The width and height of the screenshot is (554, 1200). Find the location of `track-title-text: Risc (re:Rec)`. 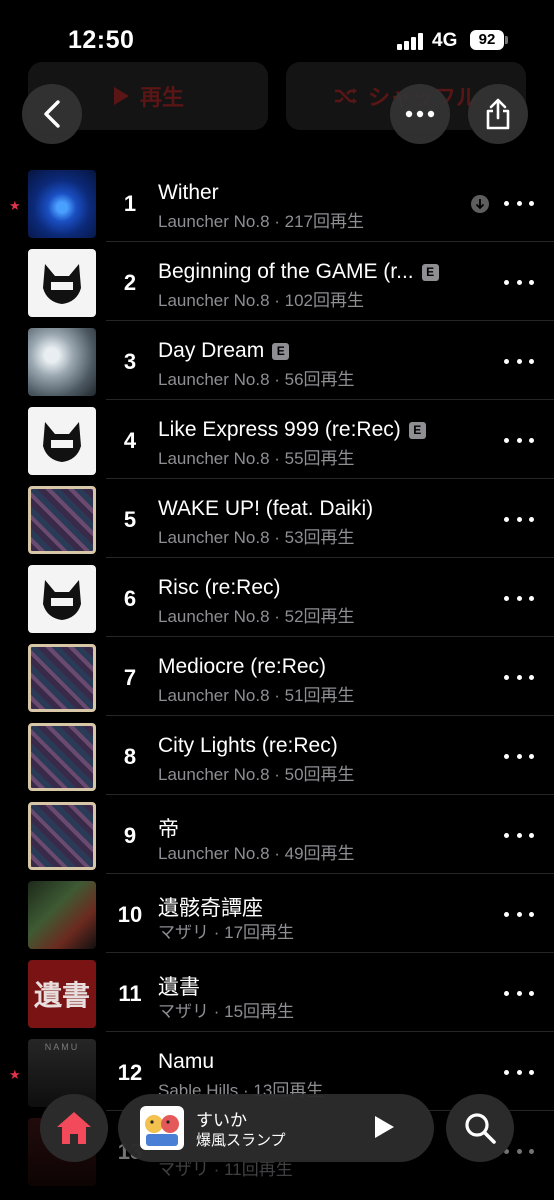

track-title-text: Risc (re:Rec) is located at coordinates (219, 587).